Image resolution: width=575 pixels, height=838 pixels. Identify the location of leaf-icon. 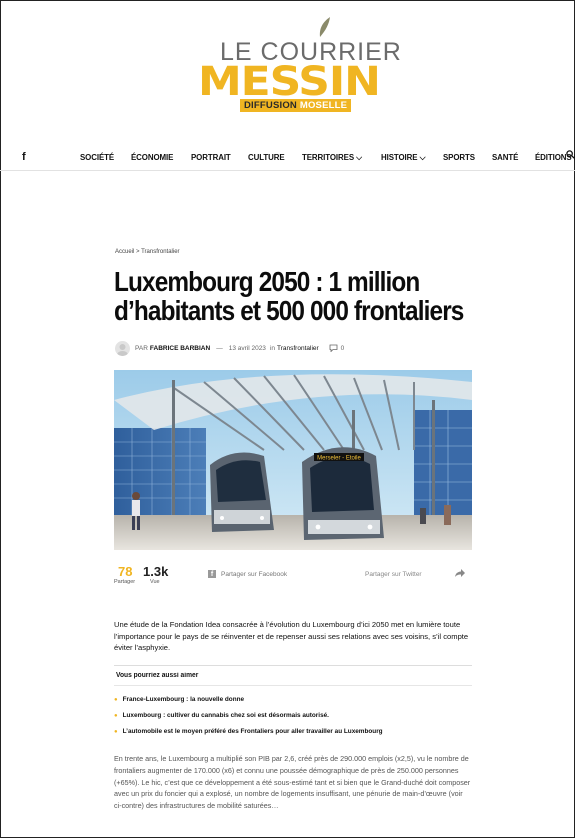
(324, 27).